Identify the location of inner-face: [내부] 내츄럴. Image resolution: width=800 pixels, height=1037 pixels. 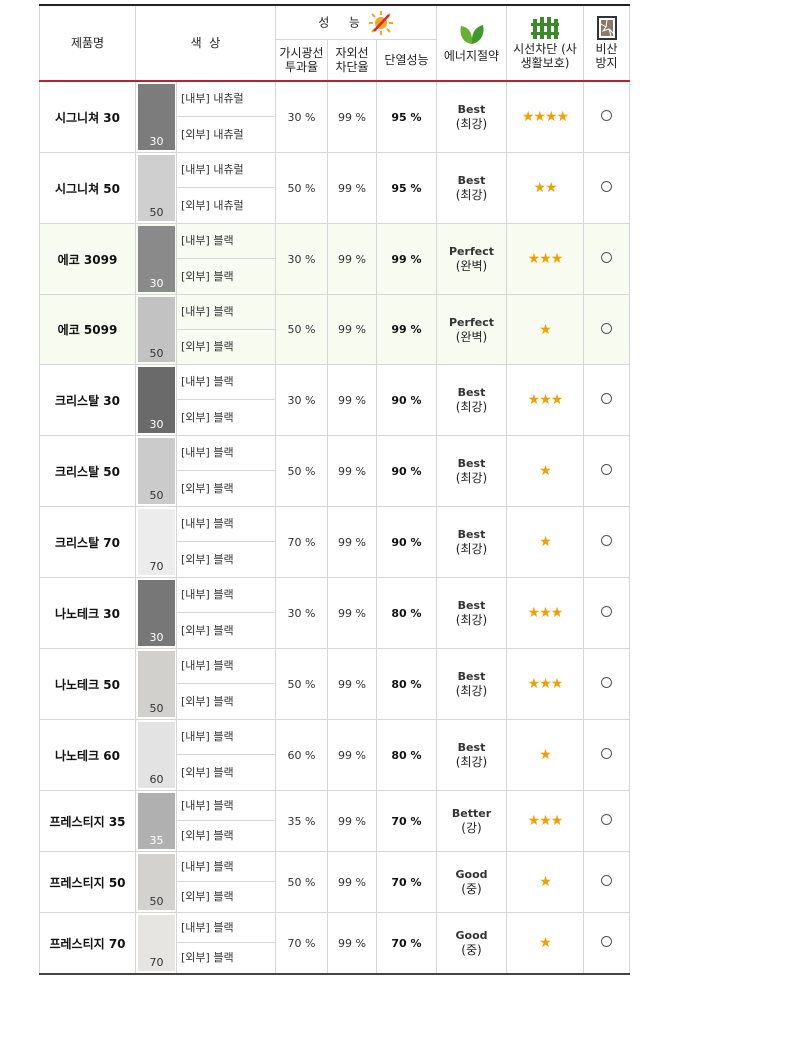
(226, 170).